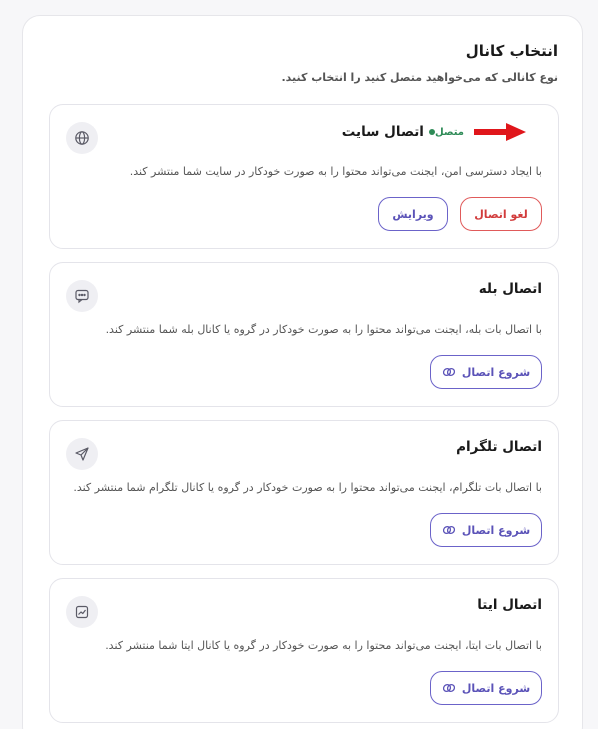  What do you see at coordinates (82, 612) in the screenshot?
I see `chart-icon` at bounding box center [82, 612].